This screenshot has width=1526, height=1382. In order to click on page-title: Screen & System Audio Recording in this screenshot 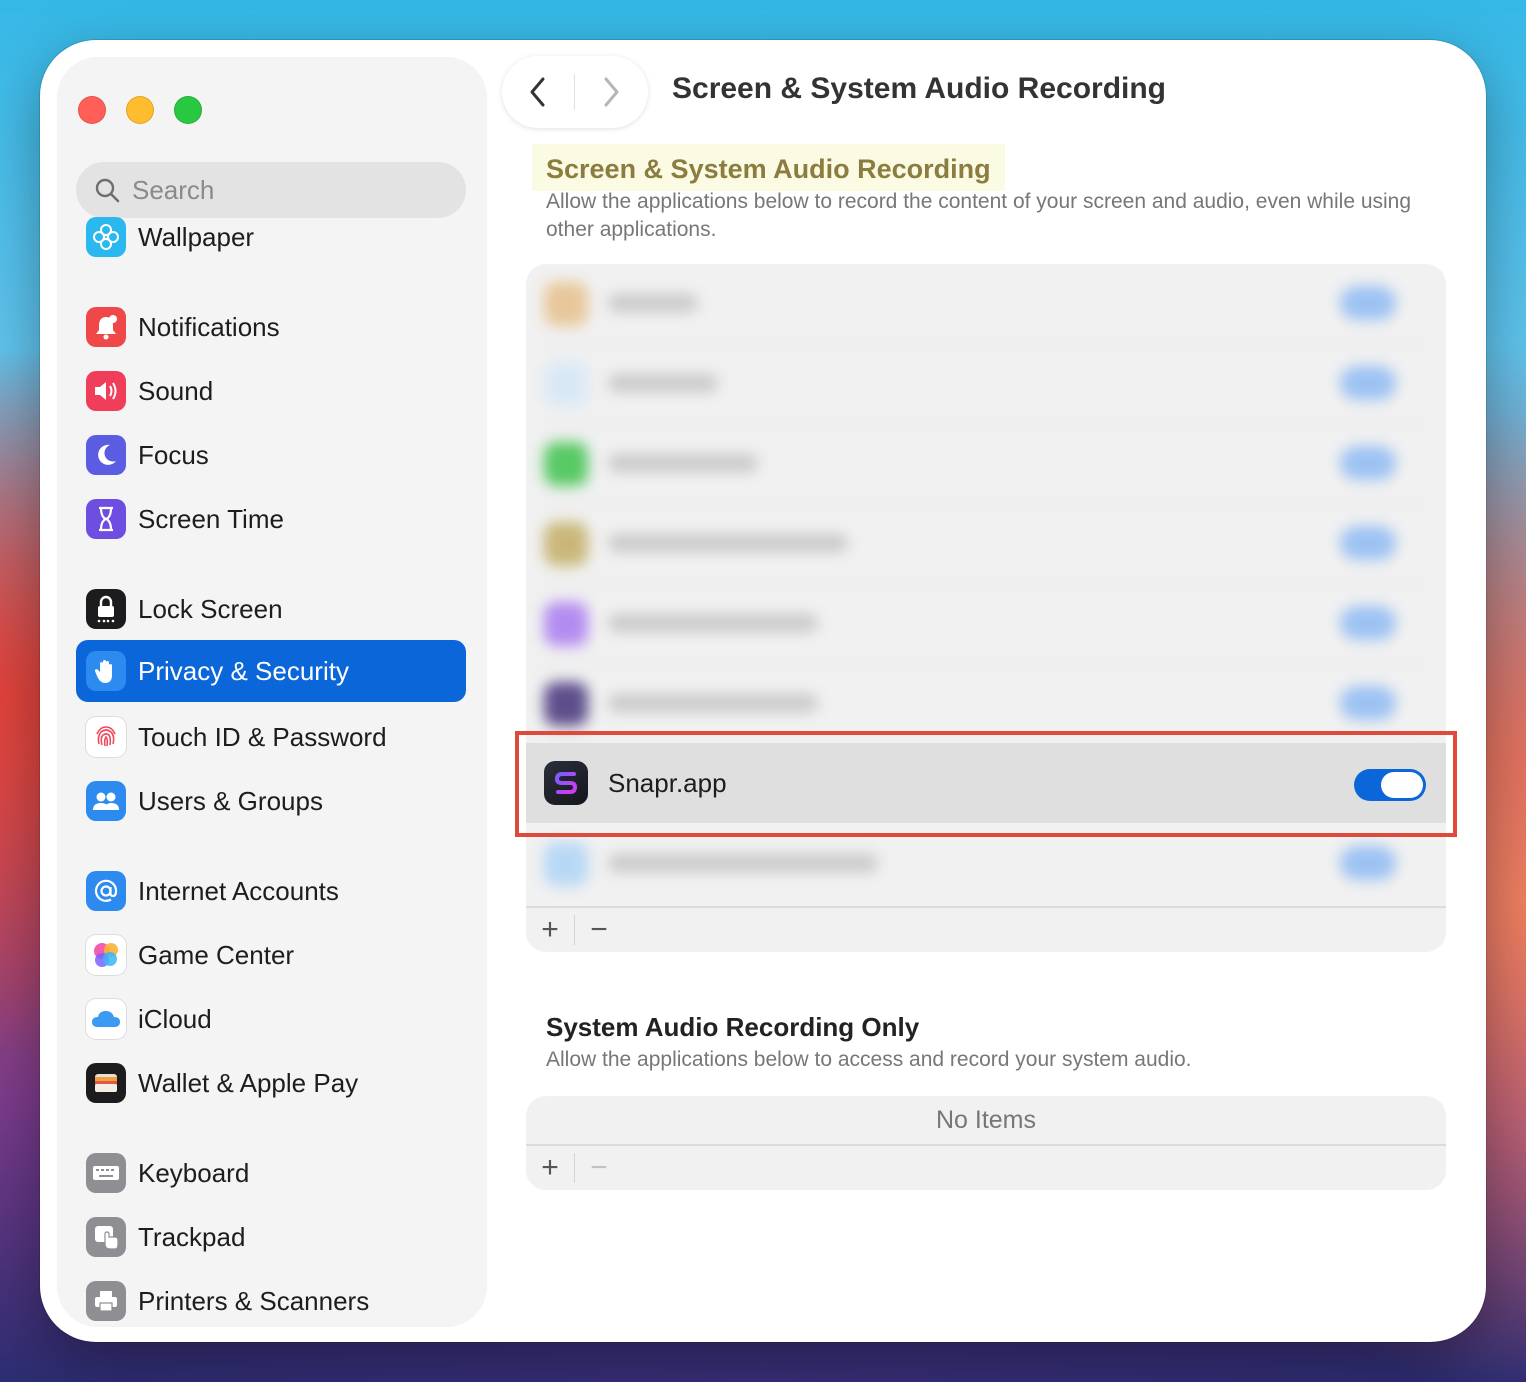, I will do `click(919, 88)`.